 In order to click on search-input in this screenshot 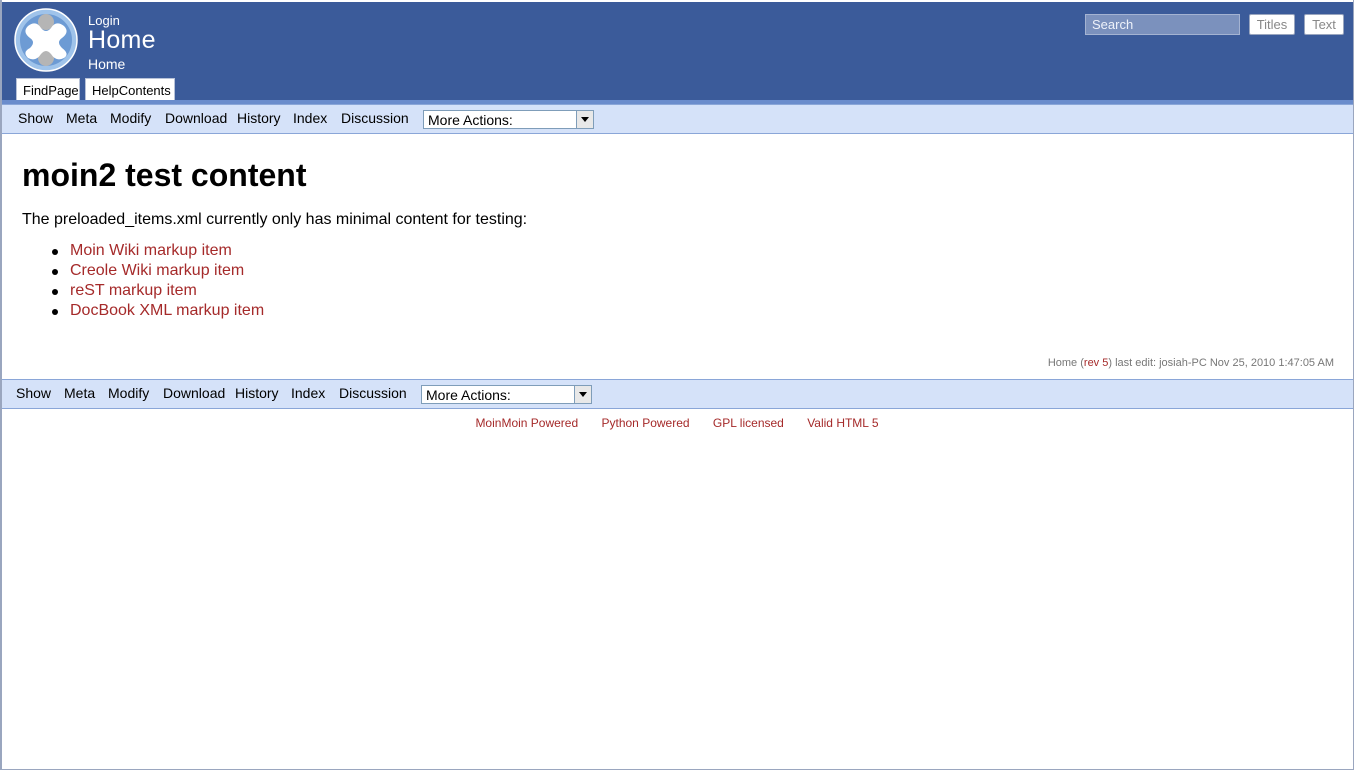, I will do `click(1162, 24)`.